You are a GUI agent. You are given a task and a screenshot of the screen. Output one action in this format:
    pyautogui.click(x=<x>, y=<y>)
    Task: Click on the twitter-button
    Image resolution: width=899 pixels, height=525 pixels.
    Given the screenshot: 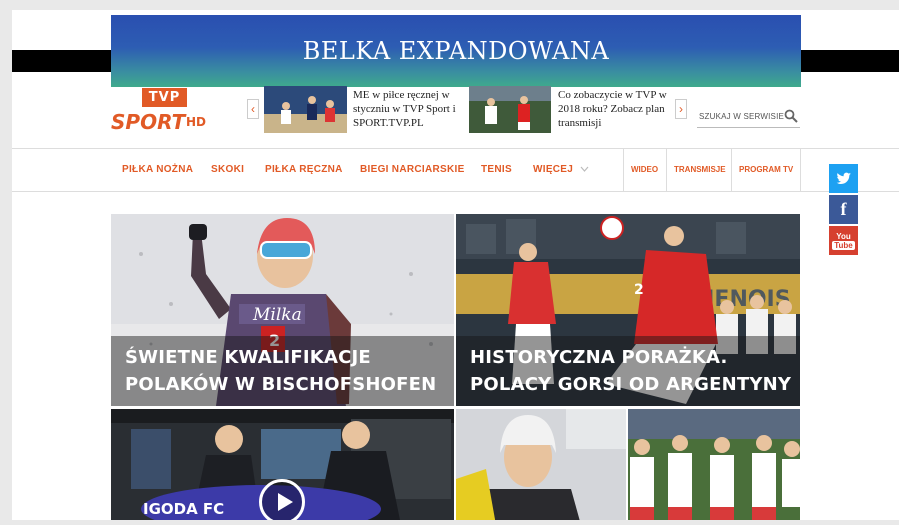 What is the action you would take?
    pyautogui.click(x=843, y=178)
    